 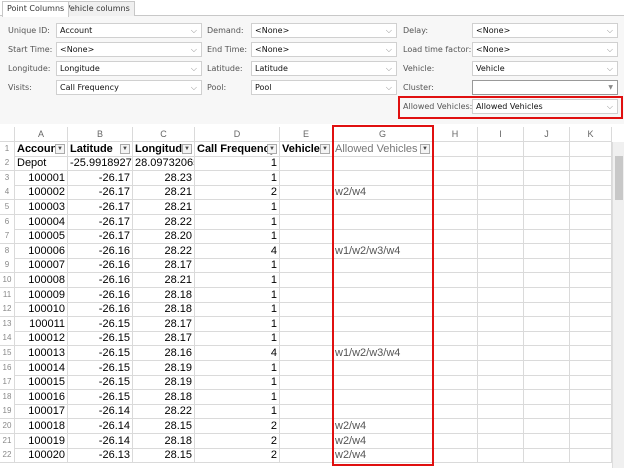 What do you see at coordinates (41, 237) in the screenshot?
I see `table-cell: 100005` at bounding box center [41, 237].